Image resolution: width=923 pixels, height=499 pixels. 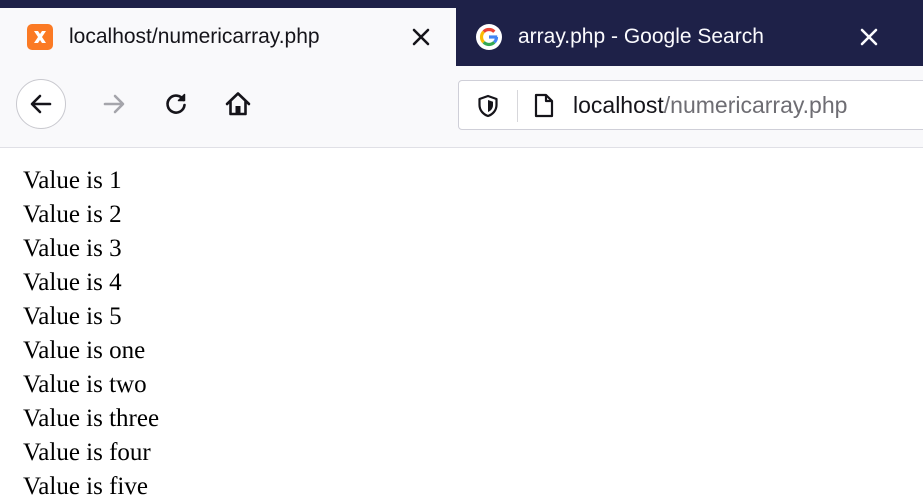 I want to click on arrow-left-icon, so click(x=41, y=104).